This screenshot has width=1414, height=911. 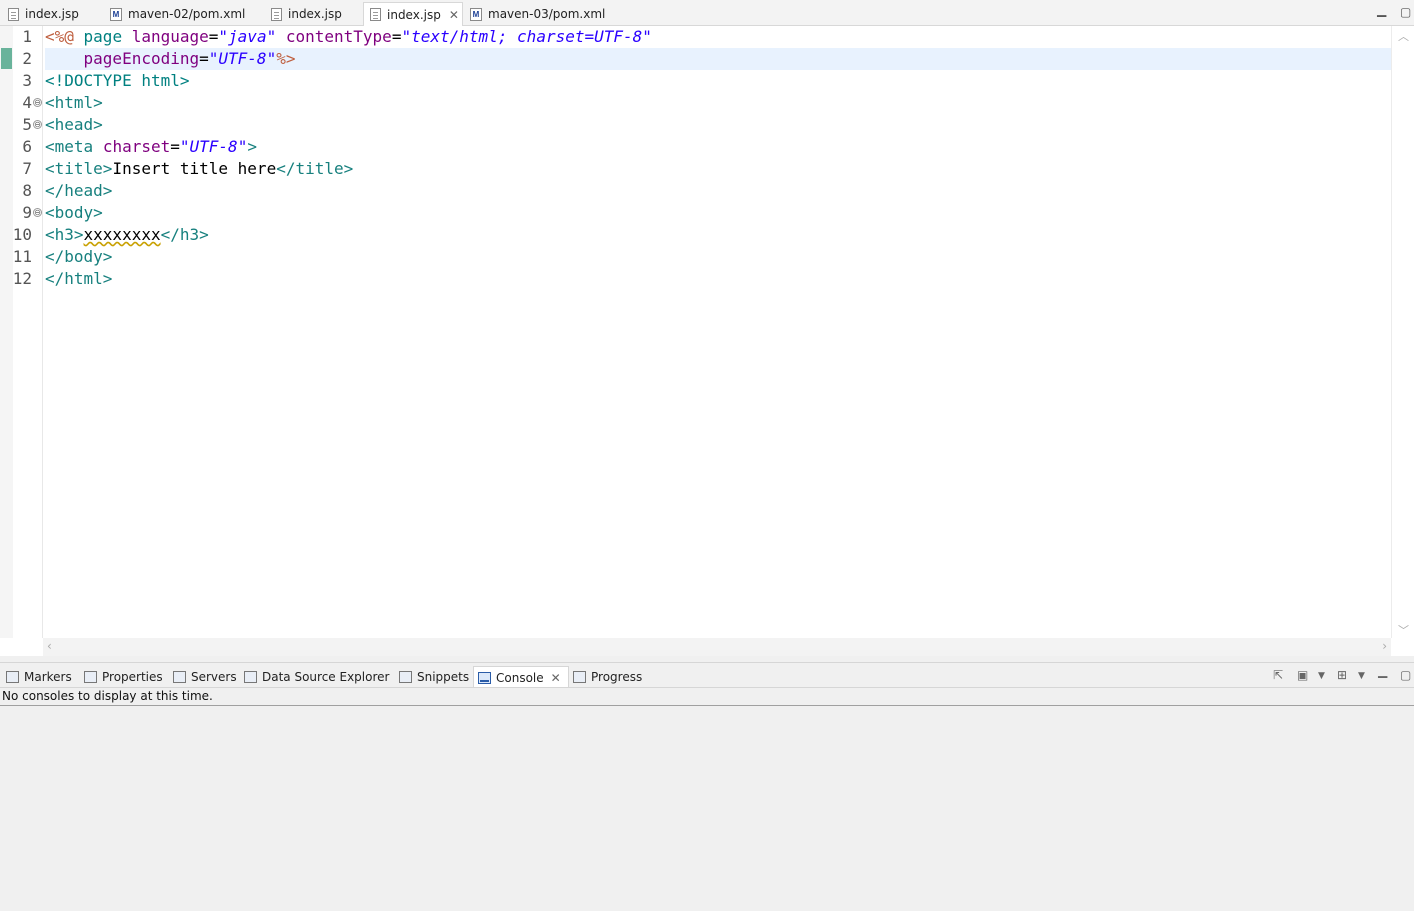 I want to click on line-number: 4, so click(x=27, y=102).